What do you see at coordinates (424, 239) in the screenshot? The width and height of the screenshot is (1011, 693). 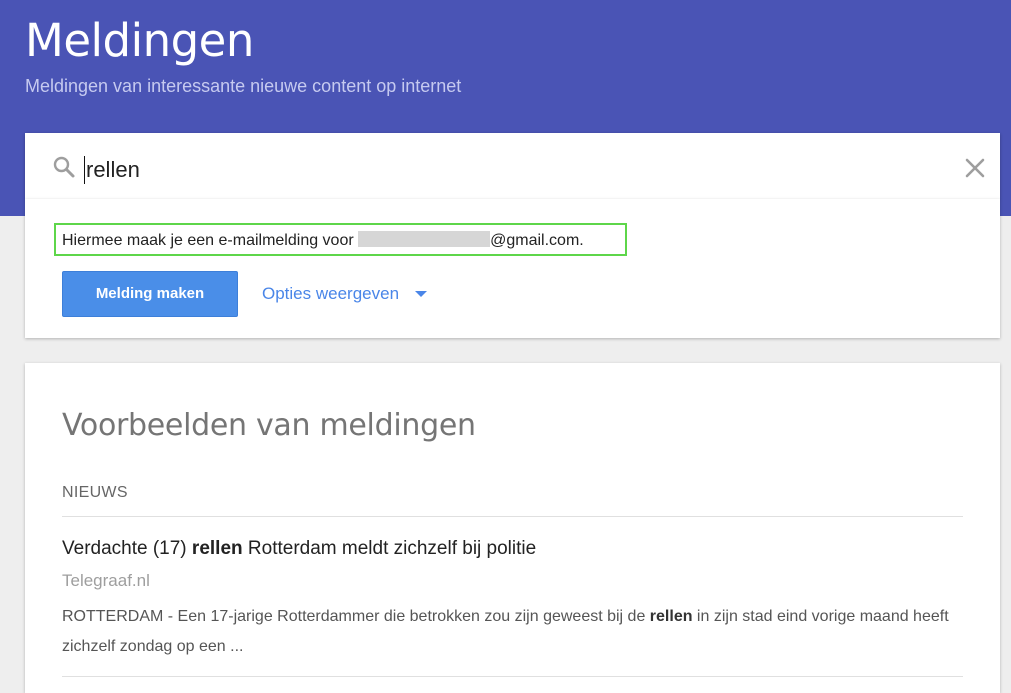 I see `redacted-email` at bounding box center [424, 239].